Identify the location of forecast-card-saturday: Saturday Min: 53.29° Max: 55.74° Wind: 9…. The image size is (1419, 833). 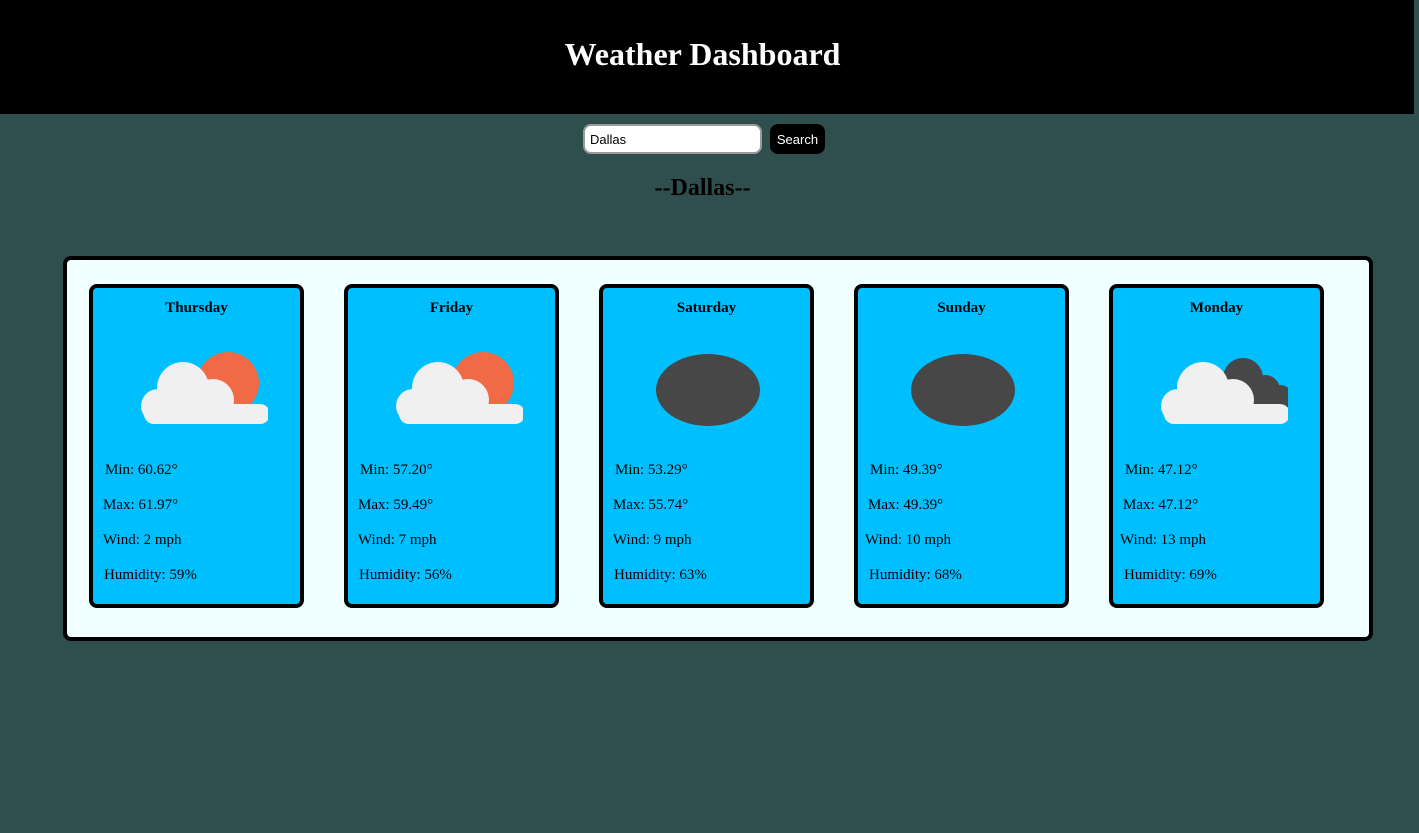
(706, 446).